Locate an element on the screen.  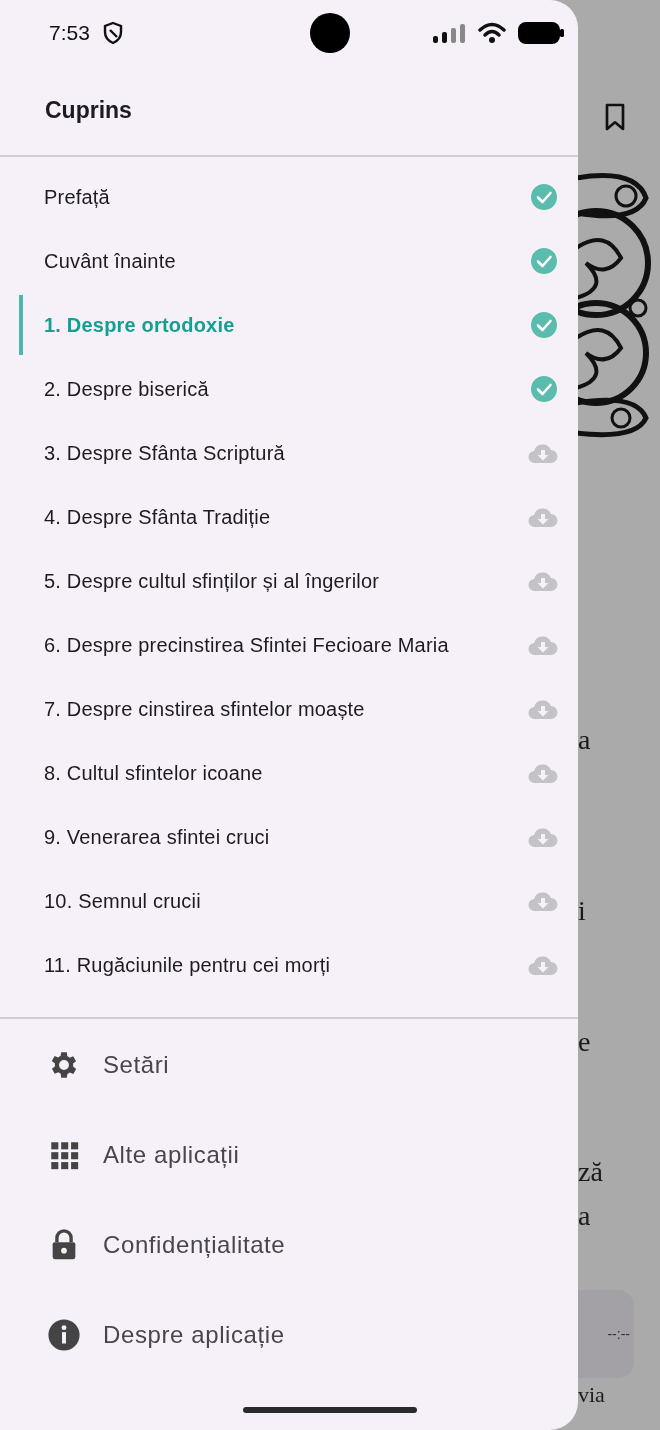
page-text: ză is located at coordinates (590, 1172).